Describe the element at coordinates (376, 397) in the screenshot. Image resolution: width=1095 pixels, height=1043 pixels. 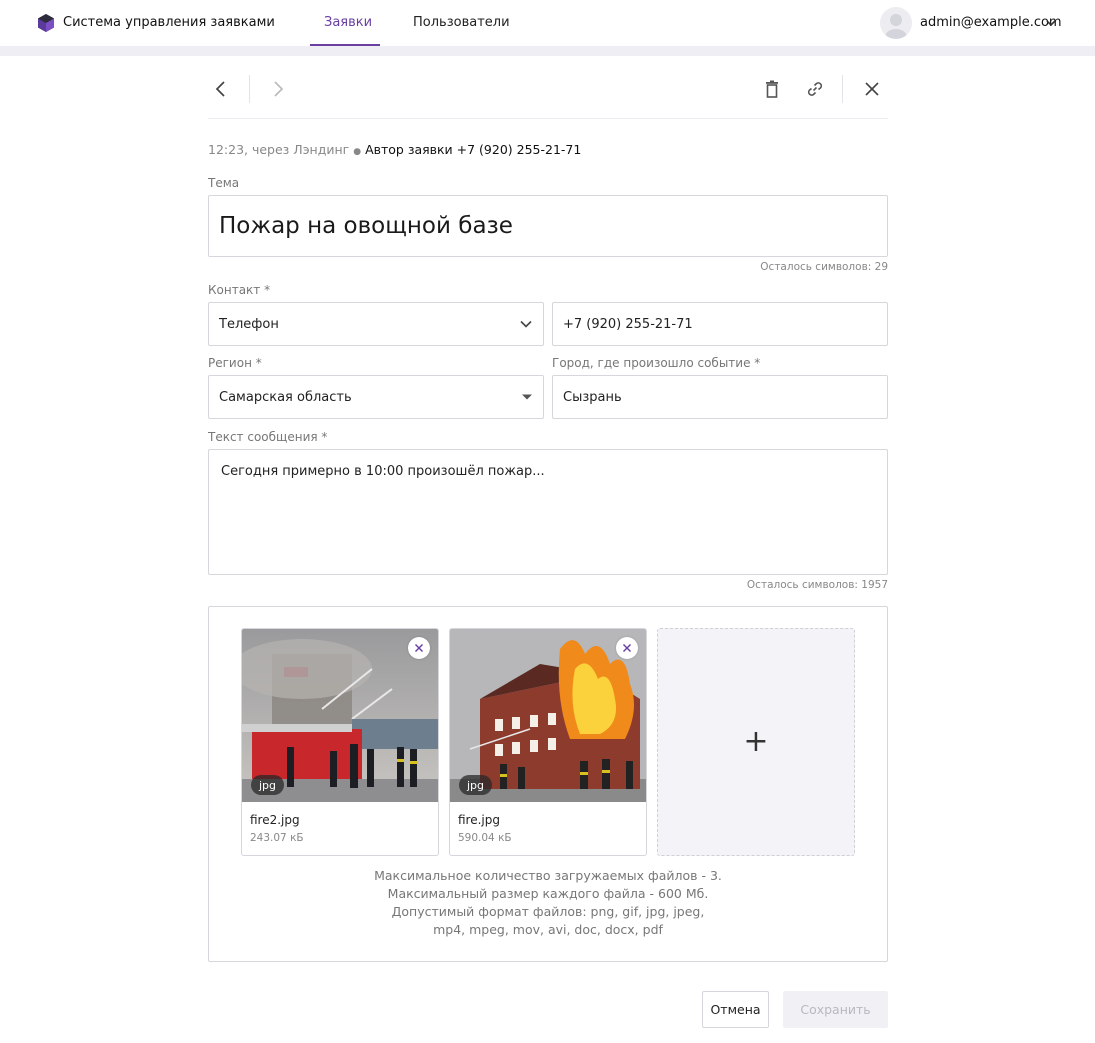
I see `region-select: Самарская область` at that location.